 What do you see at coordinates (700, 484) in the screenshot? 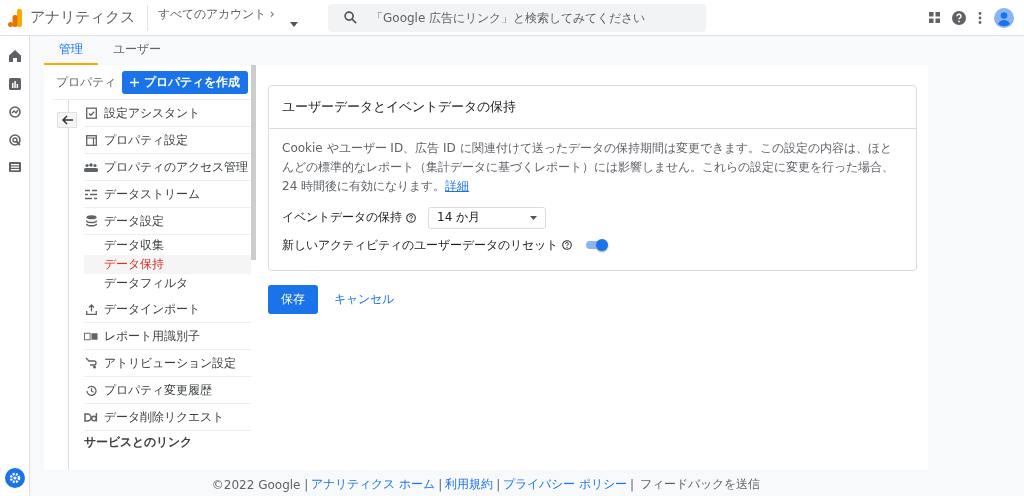
I see `feedback-link: フィードバックを送信` at bounding box center [700, 484].